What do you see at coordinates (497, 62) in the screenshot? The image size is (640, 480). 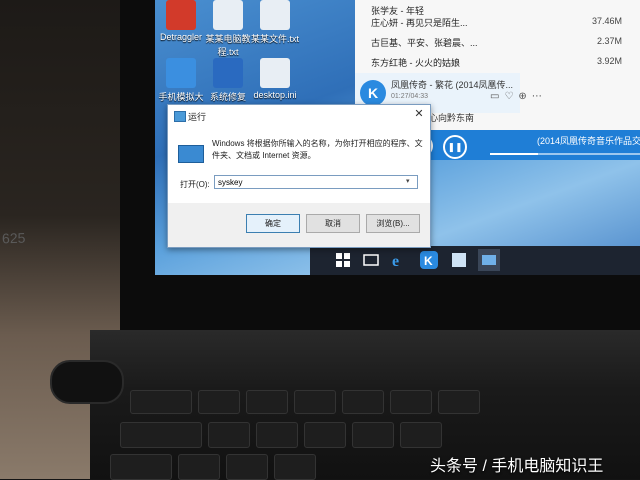 I see `playlist-row: 东方红艳 - 火火的姑娘 3.92M` at bounding box center [497, 62].